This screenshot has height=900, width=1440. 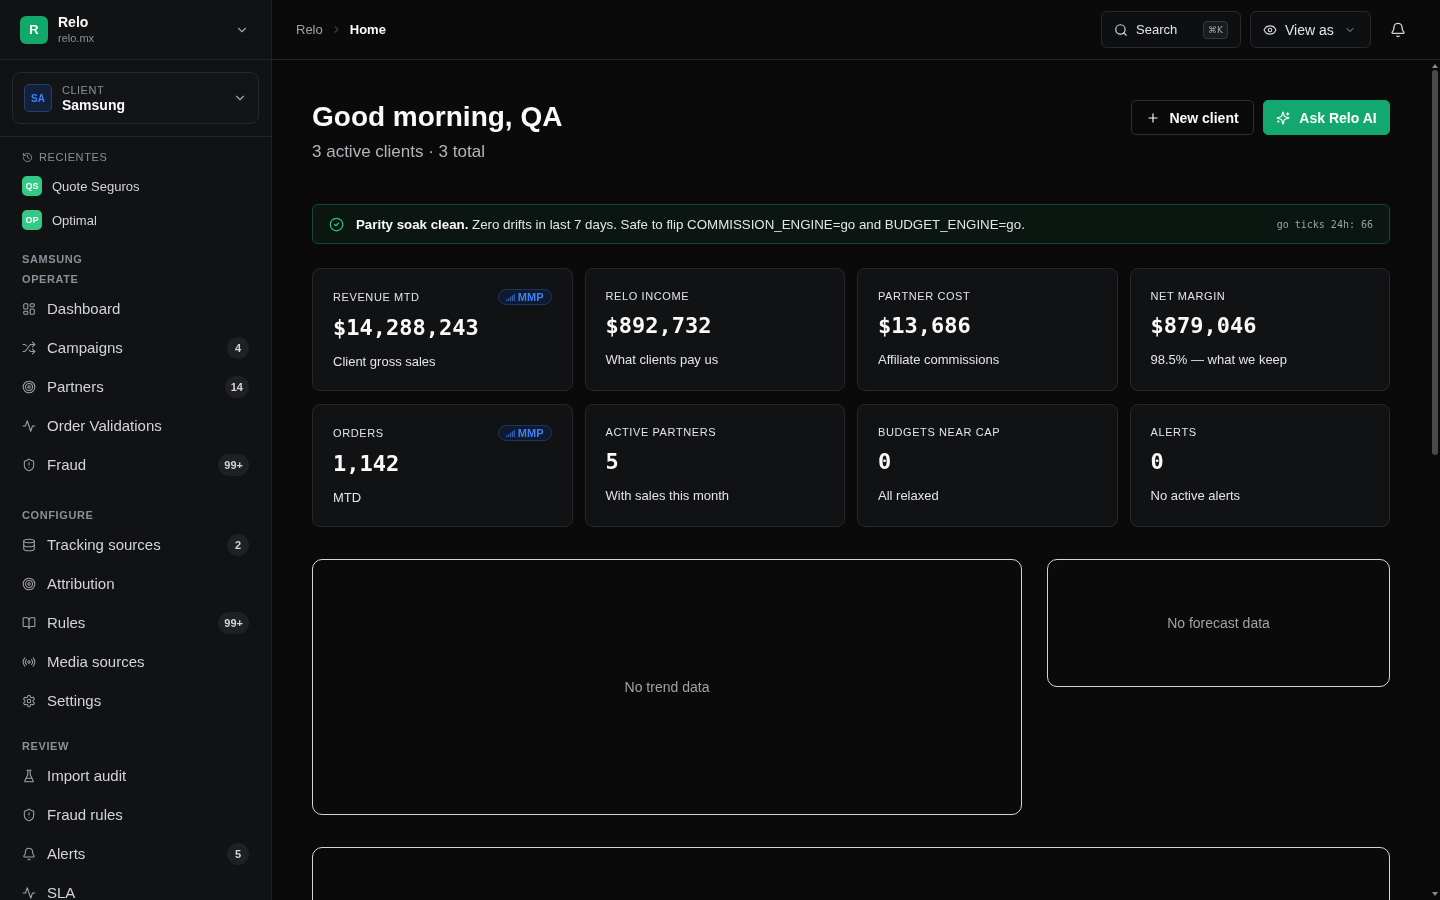 I want to click on nav-link: Import audit, so click(x=135, y=775).